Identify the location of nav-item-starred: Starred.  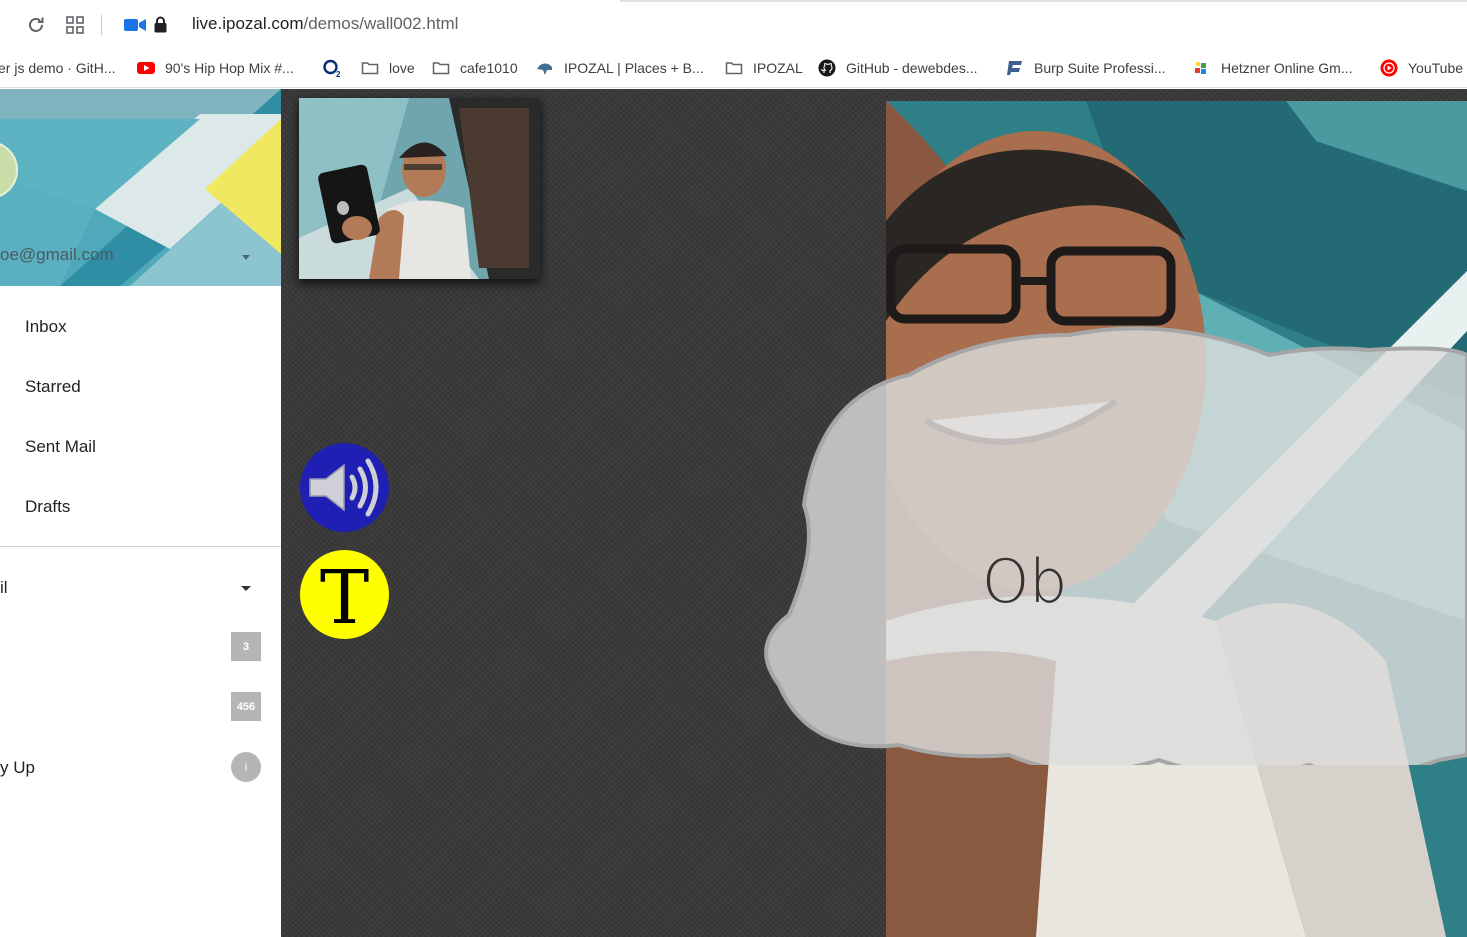
(53, 387).